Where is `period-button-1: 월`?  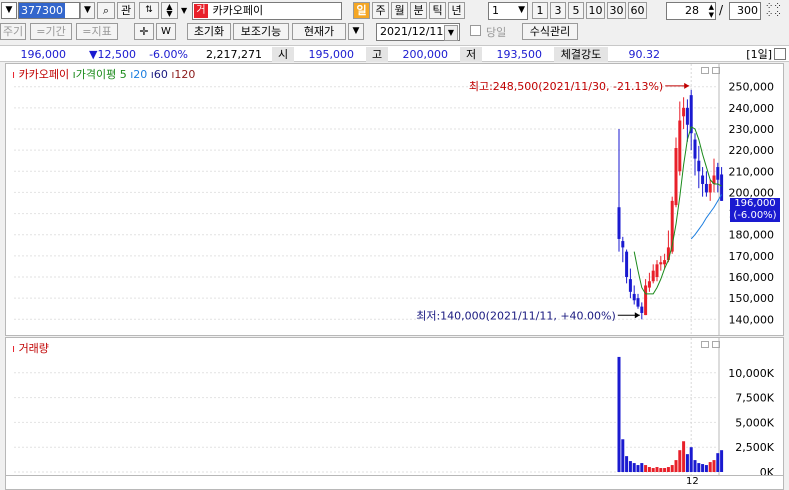 period-button-1: 월 is located at coordinates (399, 10).